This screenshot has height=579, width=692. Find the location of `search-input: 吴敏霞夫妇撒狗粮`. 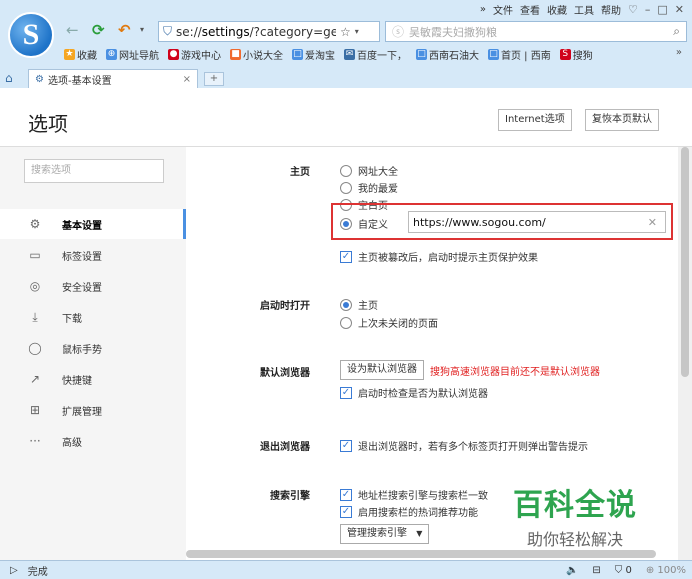

search-input: 吴敏霞夫妇撒狗粮 is located at coordinates (538, 32).